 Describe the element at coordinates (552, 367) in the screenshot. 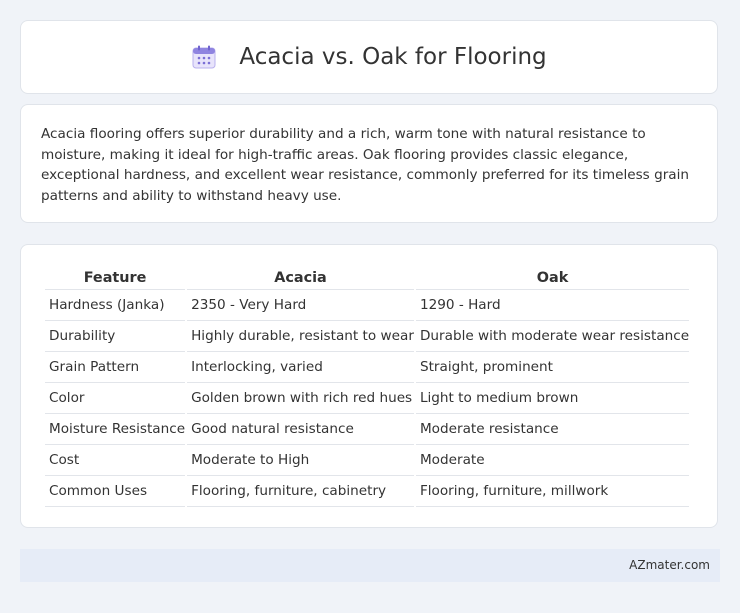

I see `oak-cell: Straight, prominent` at that location.